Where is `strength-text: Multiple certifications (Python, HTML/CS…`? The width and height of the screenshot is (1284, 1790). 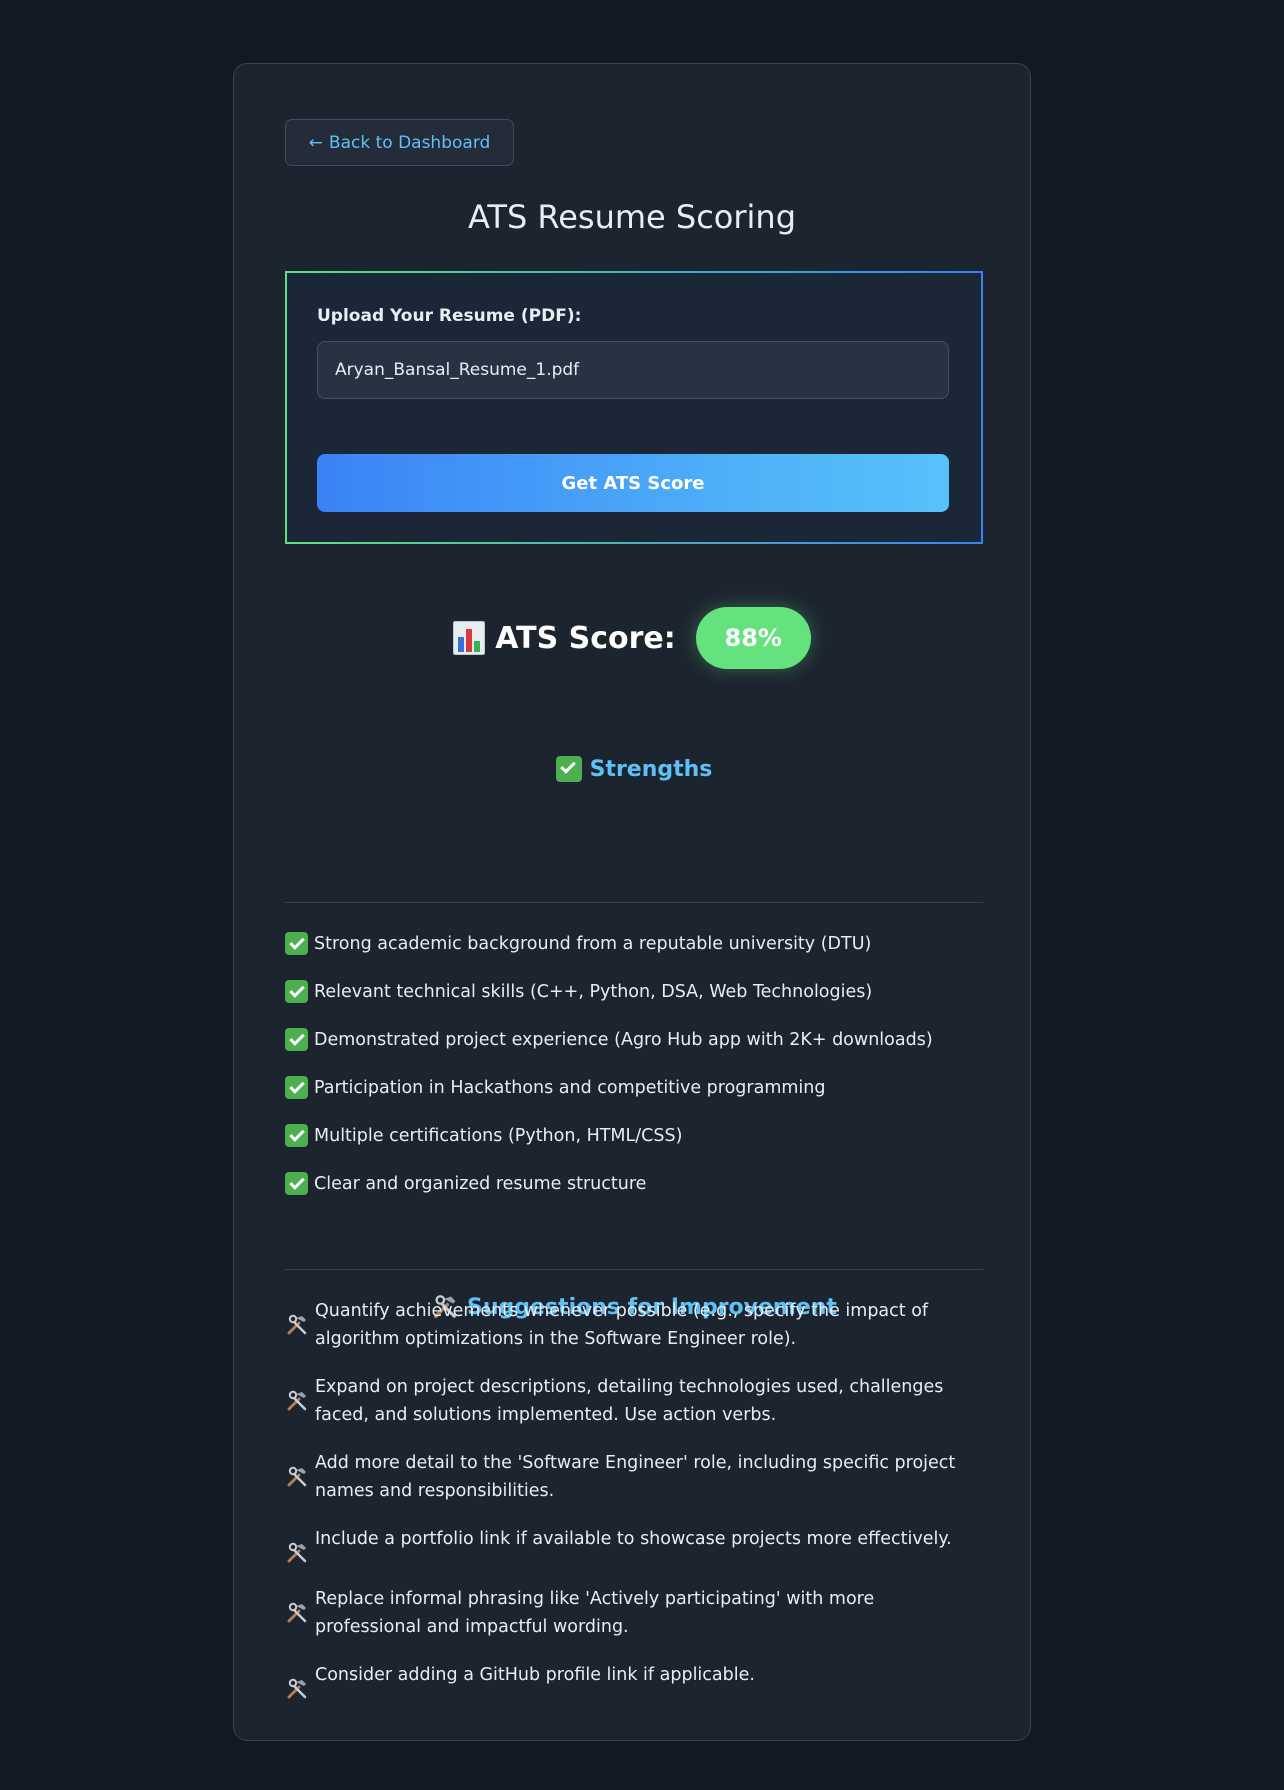 strength-text: Multiple certifications (Python, HTML/CS… is located at coordinates (498, 1136).